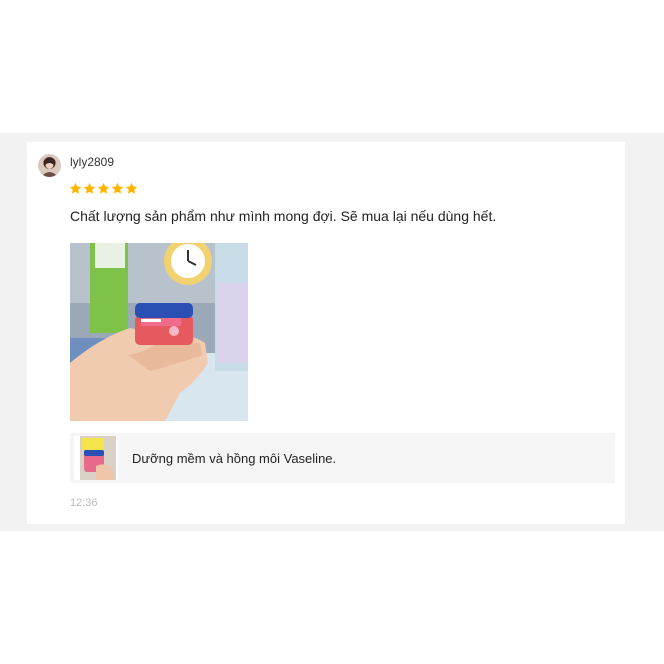  I want to click on product-name: Dưỡng mềm và hồng môi Vaseline., so click(234, 458).